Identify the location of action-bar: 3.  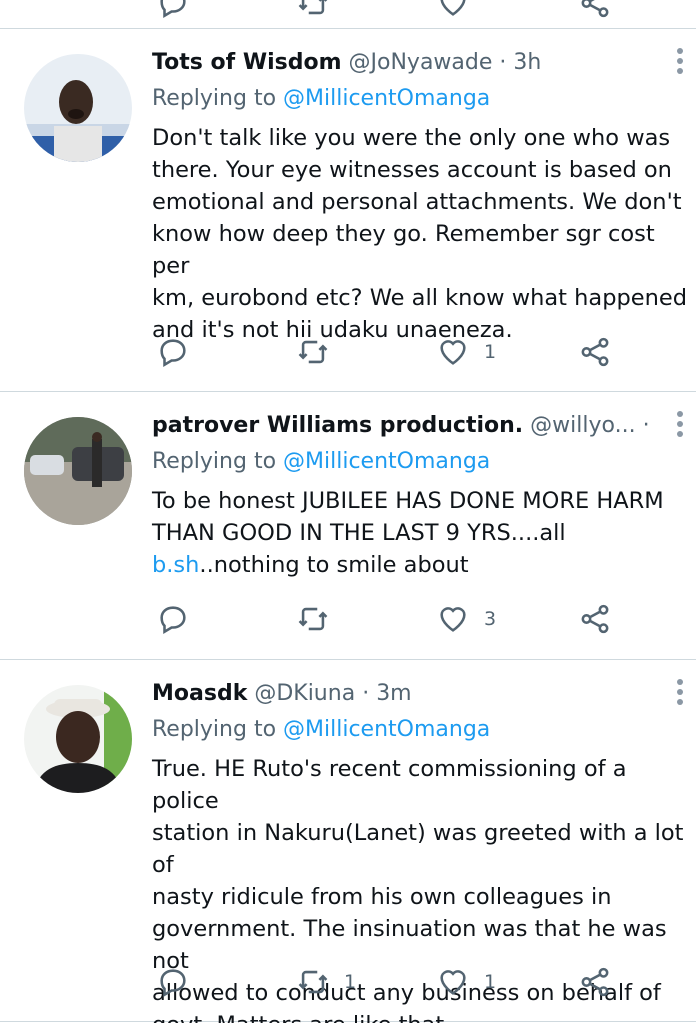
(412, 619).